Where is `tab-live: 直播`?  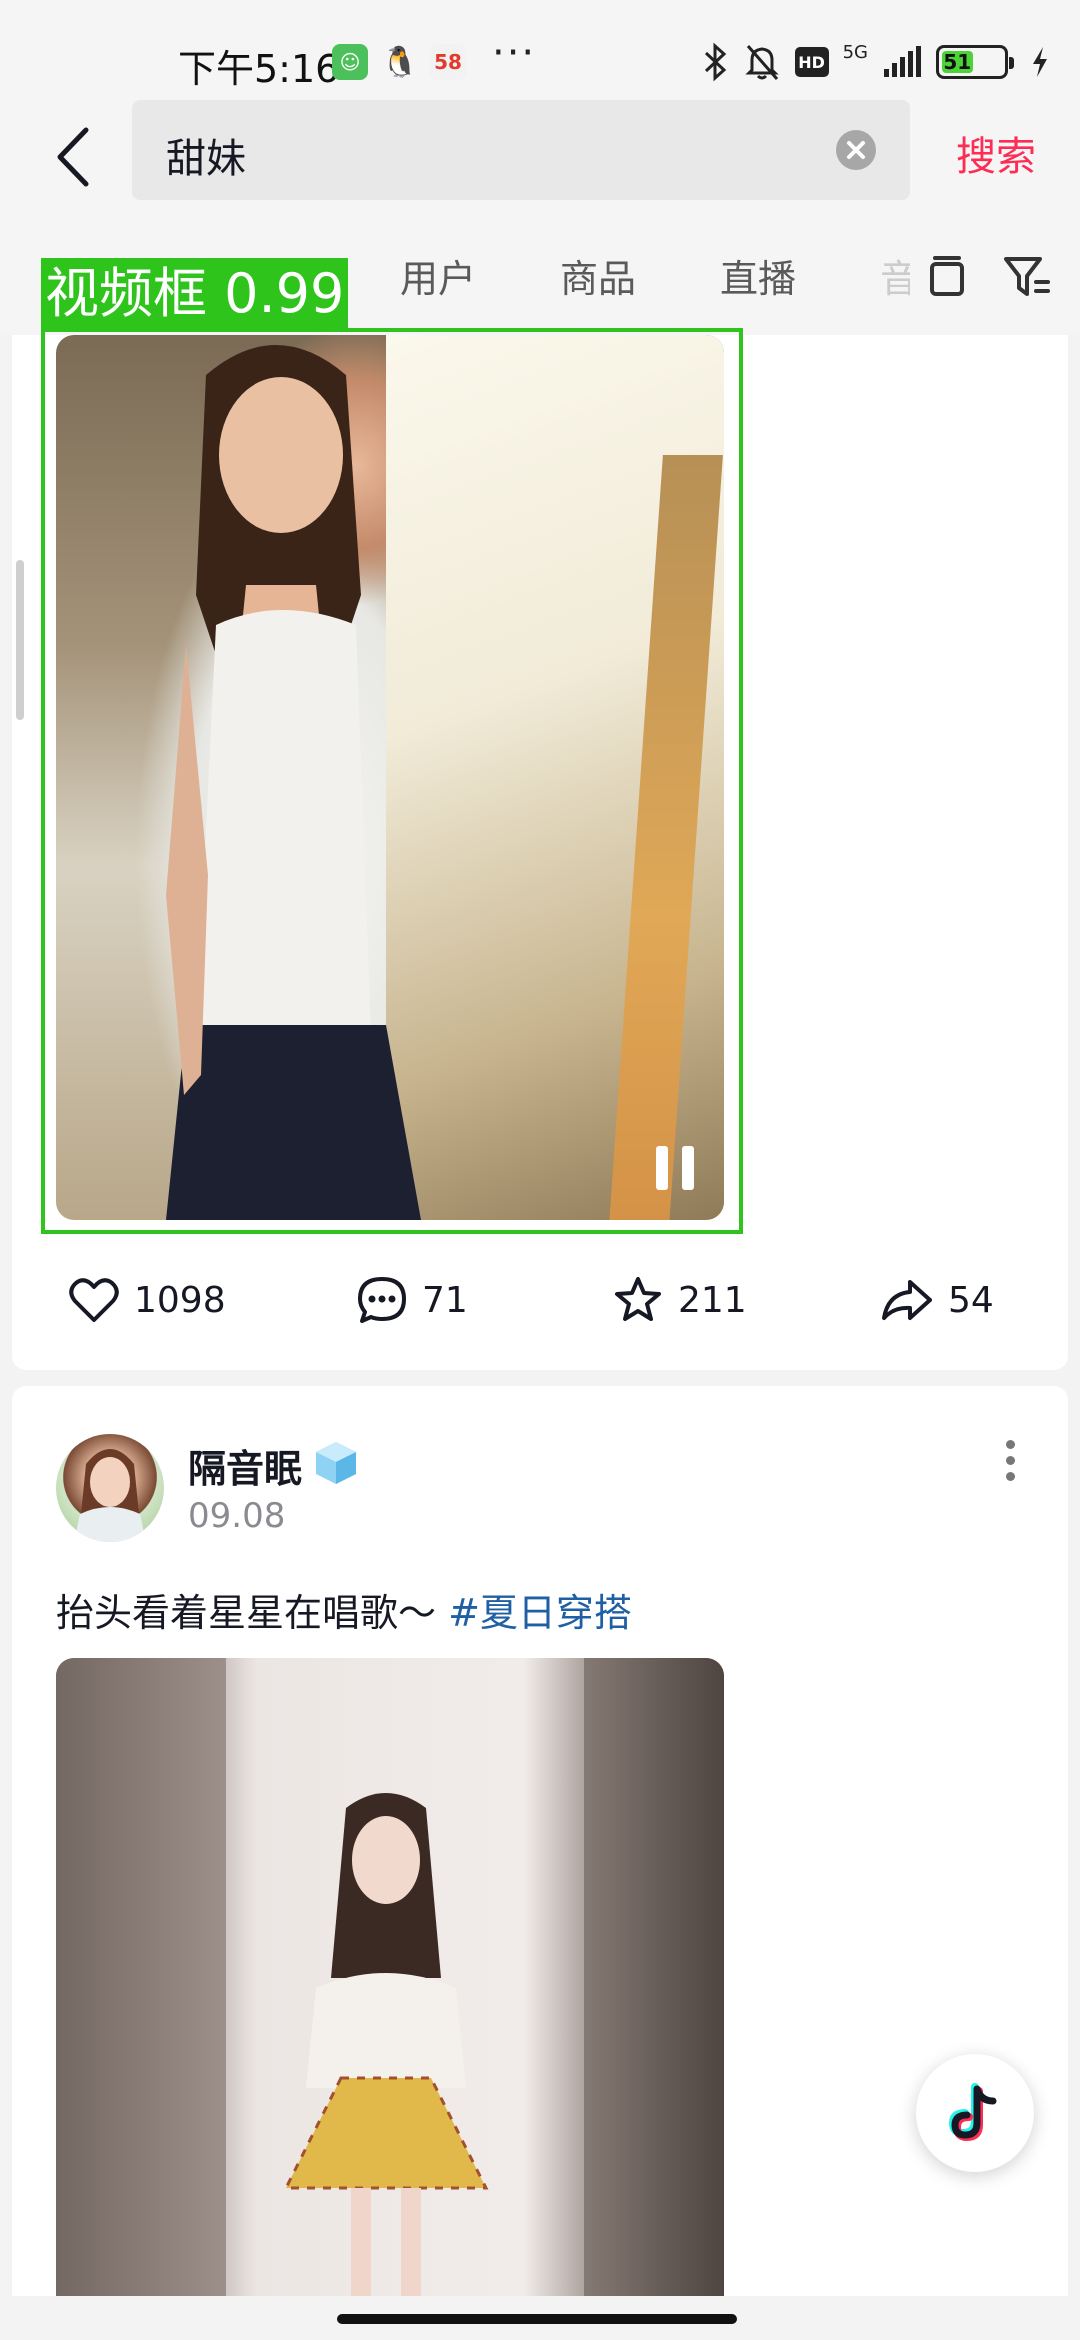 tab-live: 直播 is located at coordinates (758, 275).